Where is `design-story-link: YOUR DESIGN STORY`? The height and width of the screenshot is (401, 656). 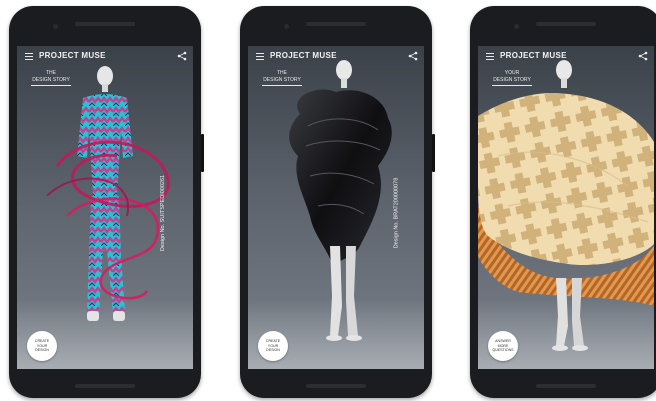 design-story-link: YOUR DESIGN STORY is located at coordinates (512, 78).